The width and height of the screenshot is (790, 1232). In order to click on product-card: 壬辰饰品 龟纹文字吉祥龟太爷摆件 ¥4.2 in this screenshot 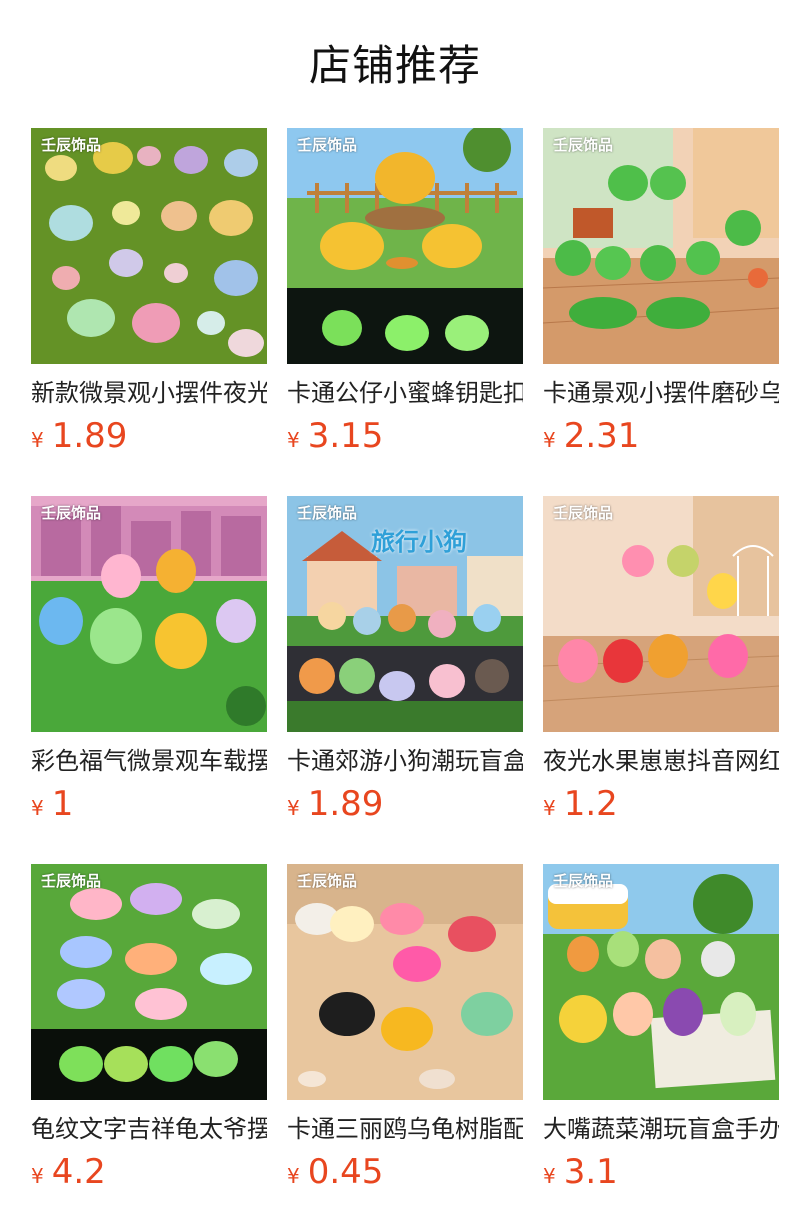, I will do `click(149, 1048)`.